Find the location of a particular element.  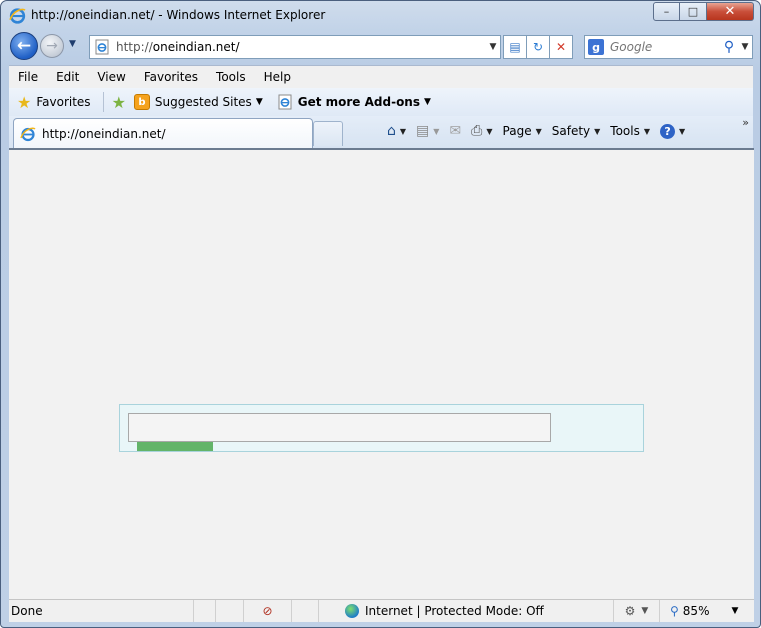

security-zone: Internet | Protected Mode: Off is located at coordinates (466, 611).